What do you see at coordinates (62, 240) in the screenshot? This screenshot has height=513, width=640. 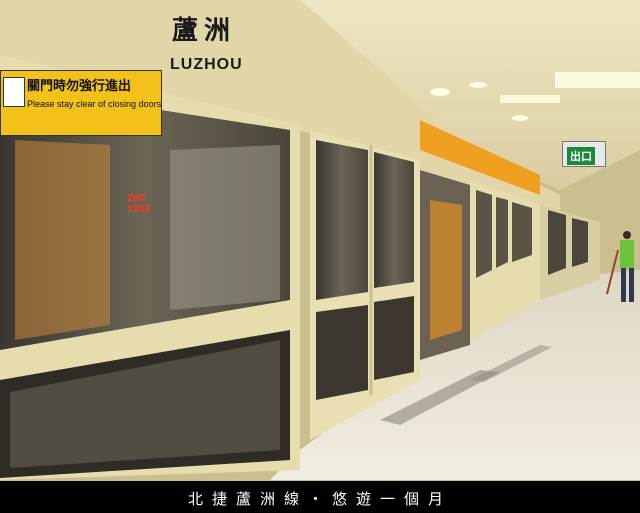 I see `train-interior` at bounding box center [62, 240].